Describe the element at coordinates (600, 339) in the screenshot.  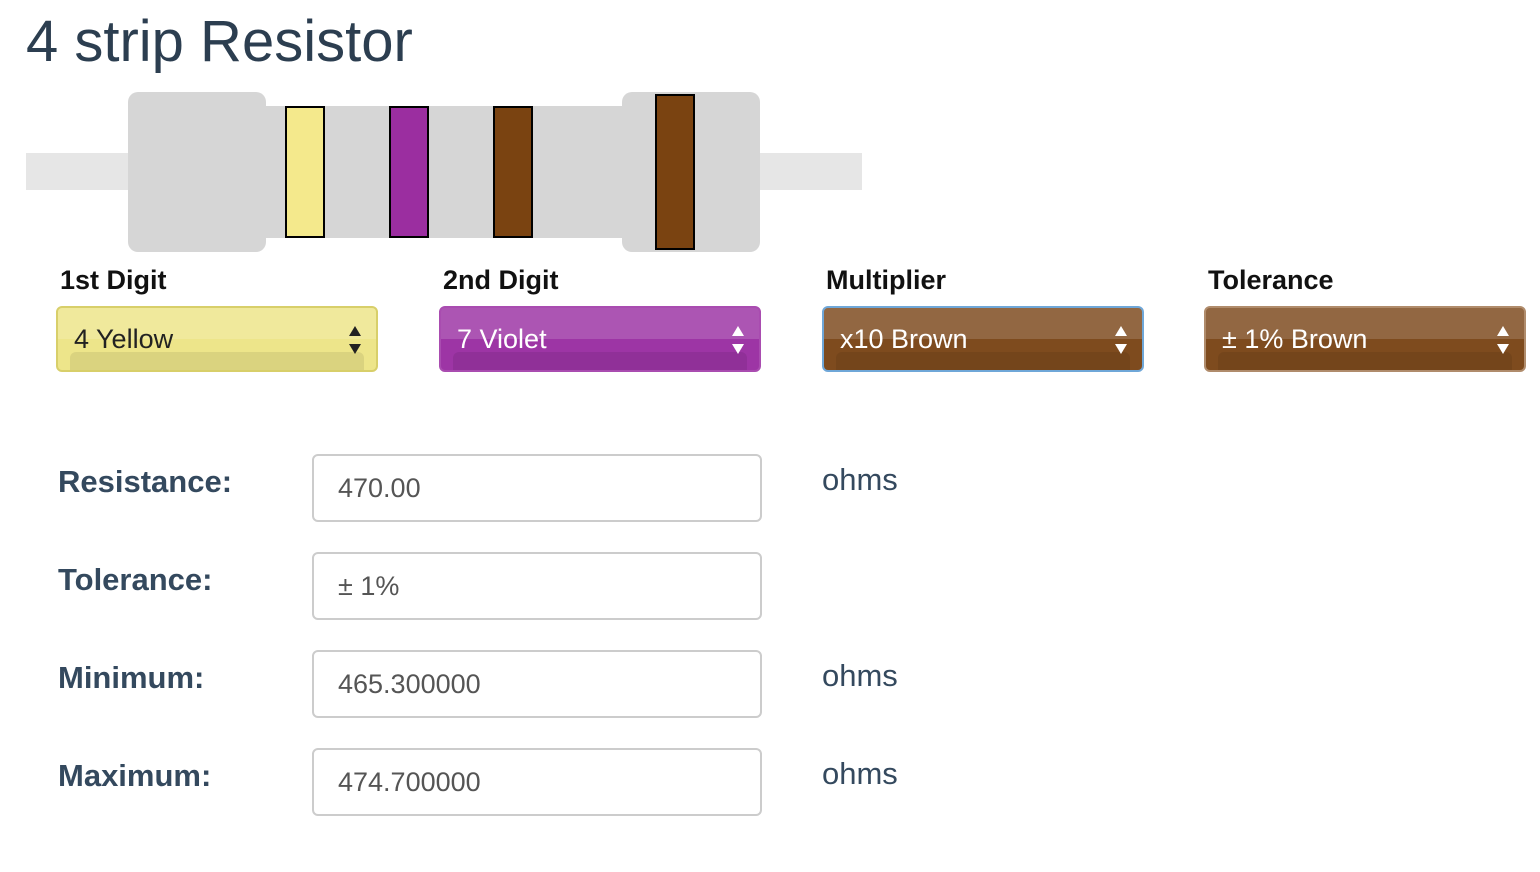
I see `second-digit-select: 7 Violet` at that location.